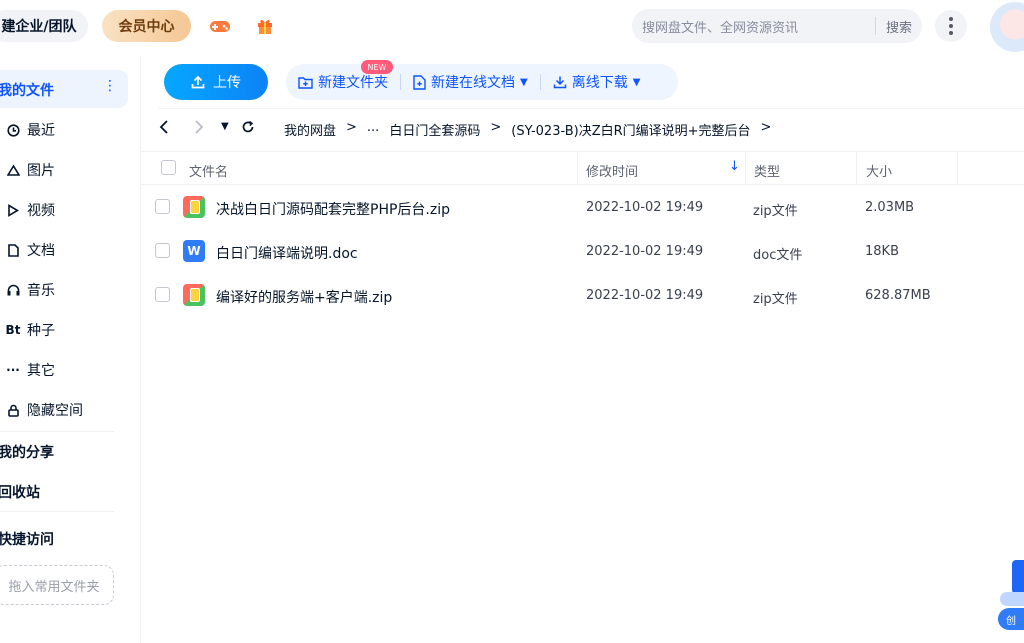 The height and width of the screenshot is (643, 1024). Describe the element at coordinates (890, 207) in the screenshot. I see `file-size: 2.03MB` at that location.